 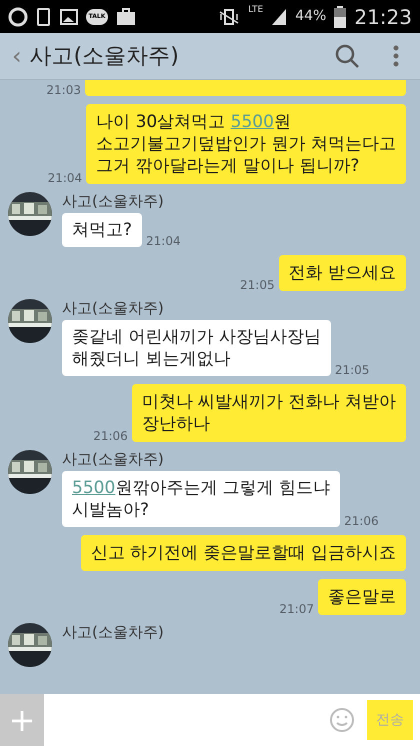 I want to click on vibrate-icon, so click(x=229, y=17).